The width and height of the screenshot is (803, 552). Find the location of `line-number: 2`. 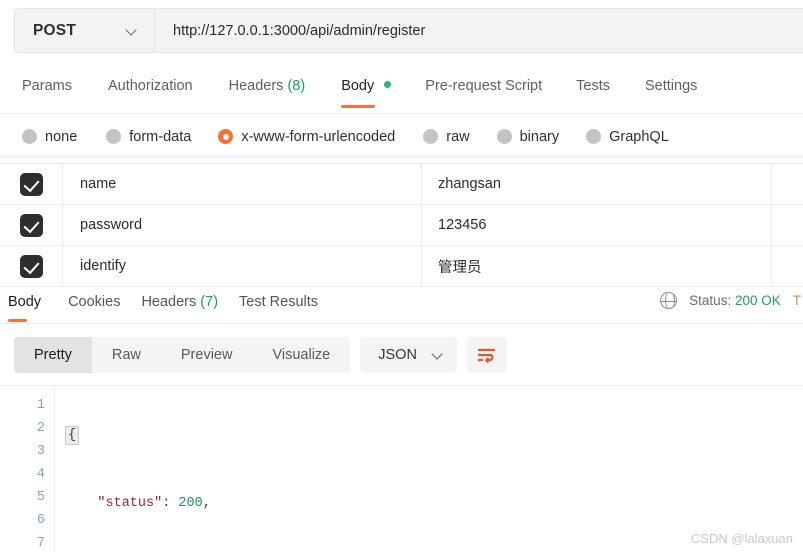

line-number: 2 is located at coordinates (40, 428).